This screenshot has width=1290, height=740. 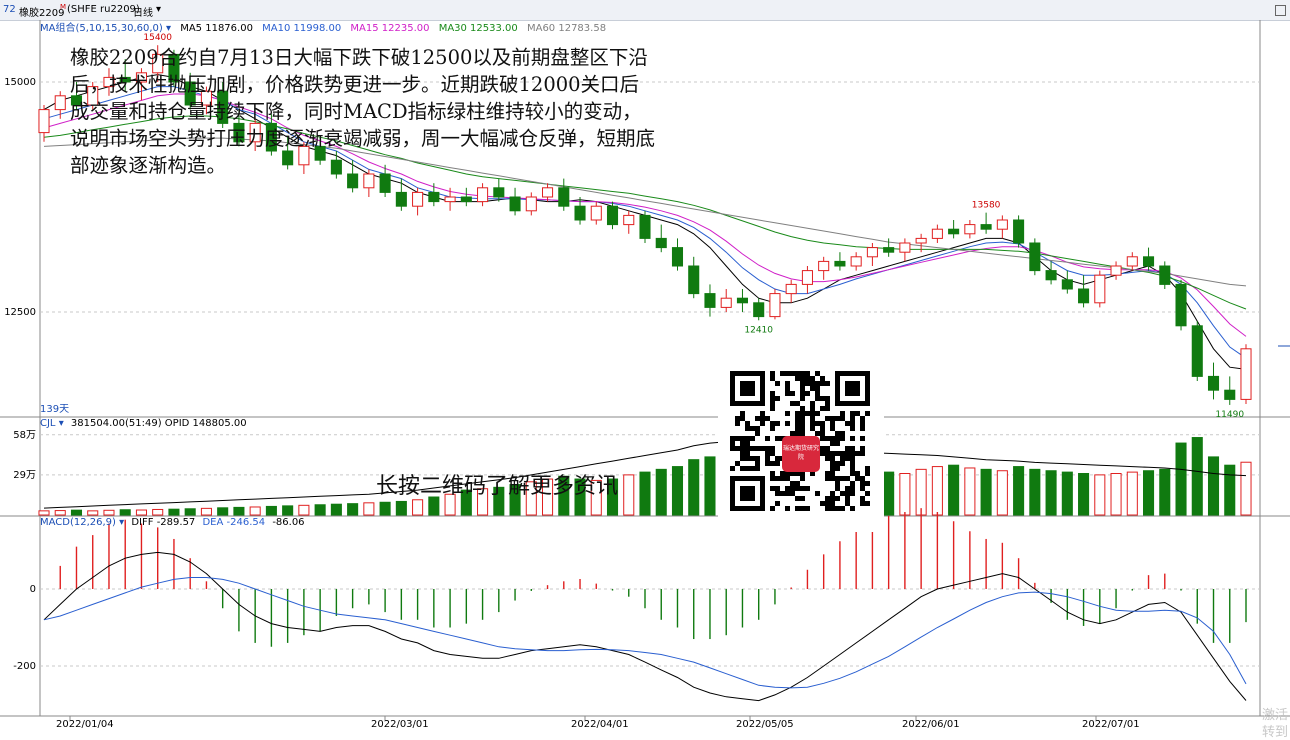 I want to click on price-tick-label: 15000, so click(x=20, y=82).